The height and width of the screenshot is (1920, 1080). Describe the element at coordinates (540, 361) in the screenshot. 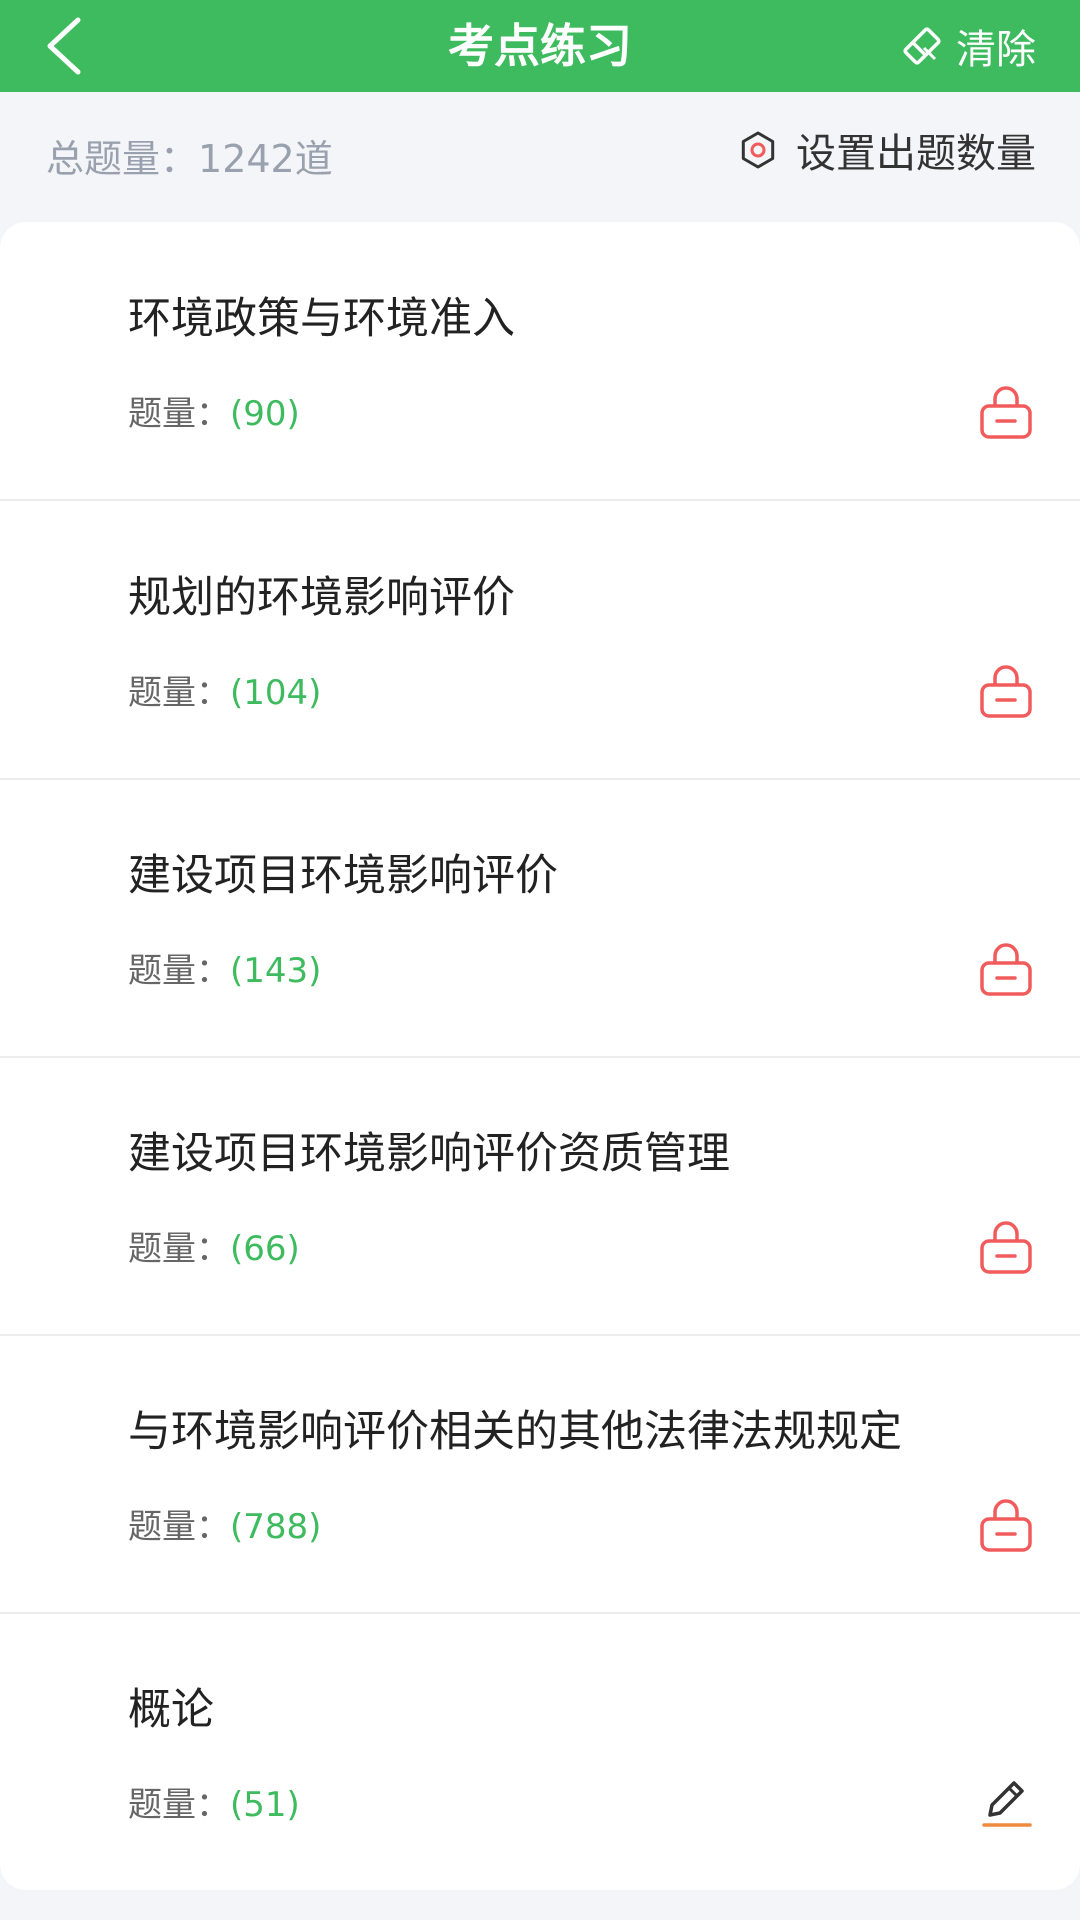

I see `topic-item: 环境政策与环境准入 题量：(90)` at that location.